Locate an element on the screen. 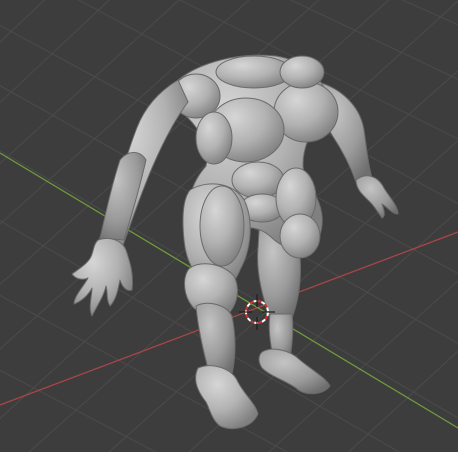 Image resolution: width=458 pixels, height=452 pixels. hip-mass is located at coordinates (300, 236).